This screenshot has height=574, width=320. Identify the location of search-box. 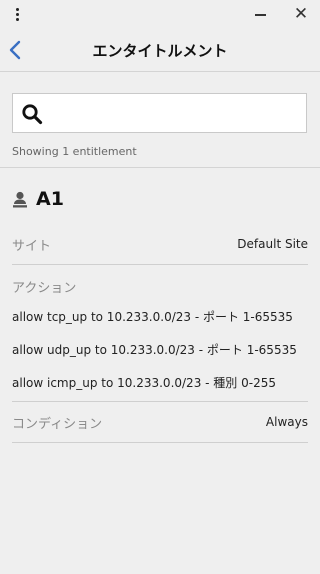
(159, 113).